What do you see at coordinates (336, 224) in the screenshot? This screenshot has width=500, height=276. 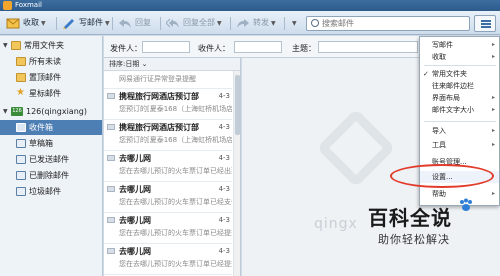 I see `preview-watermark-text: qingx` at bounding box center [336, 224].